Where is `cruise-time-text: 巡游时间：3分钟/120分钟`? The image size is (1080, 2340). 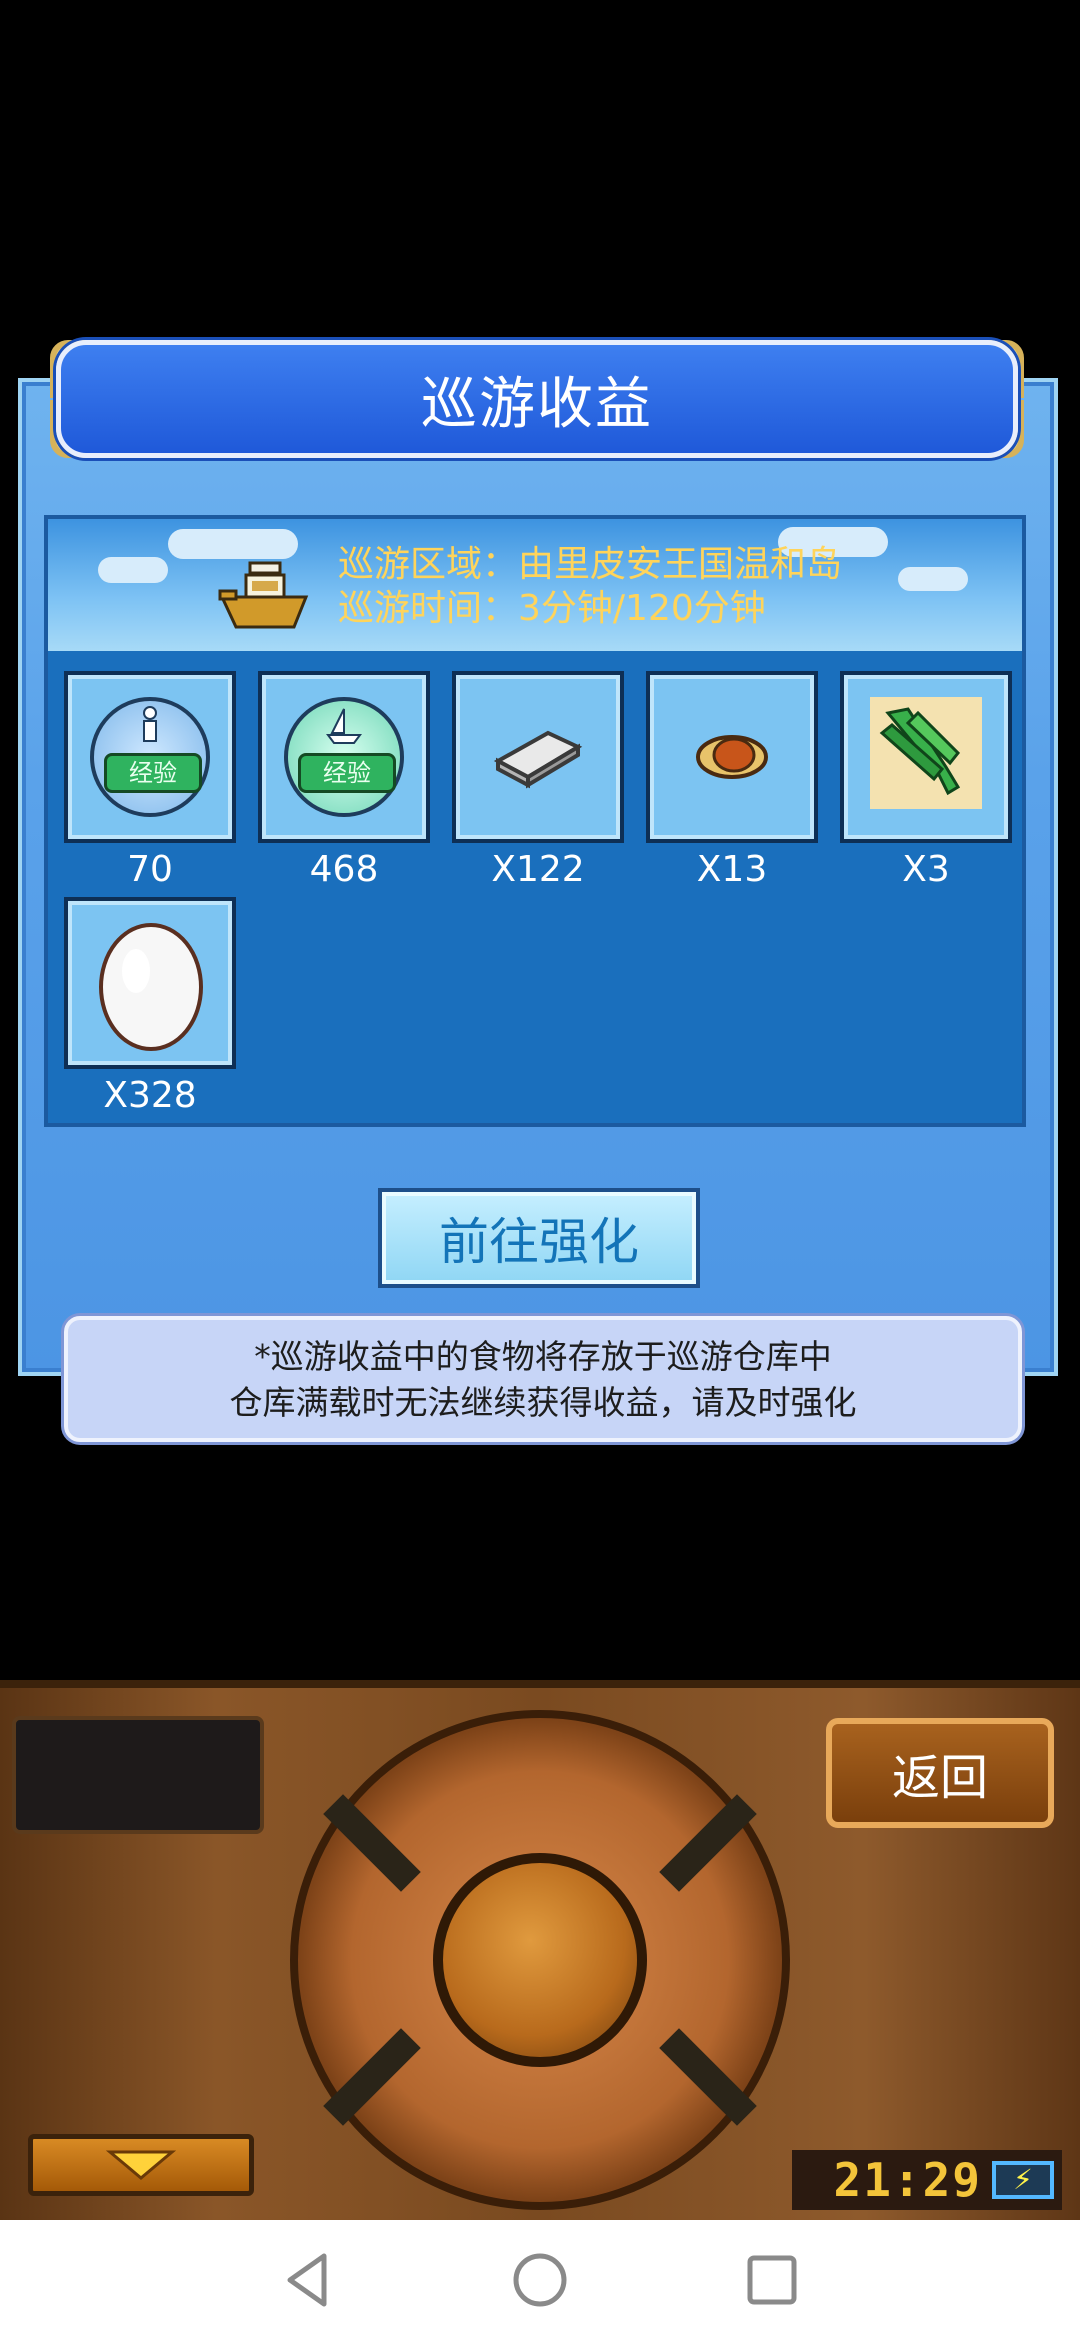
cruise-time-text: 巡游时间：3分钟/120分钟 is located at coordinates (552, 608).